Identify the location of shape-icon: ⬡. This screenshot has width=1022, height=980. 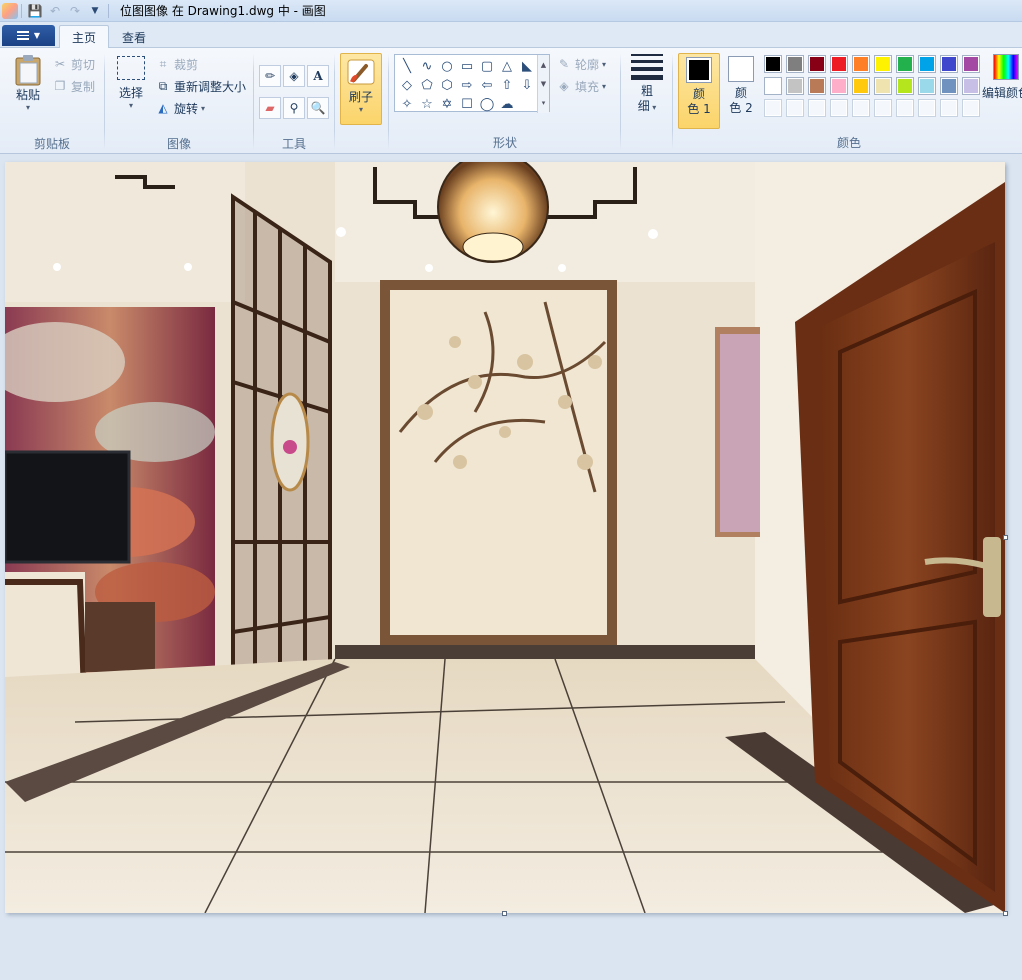
(447, 85).